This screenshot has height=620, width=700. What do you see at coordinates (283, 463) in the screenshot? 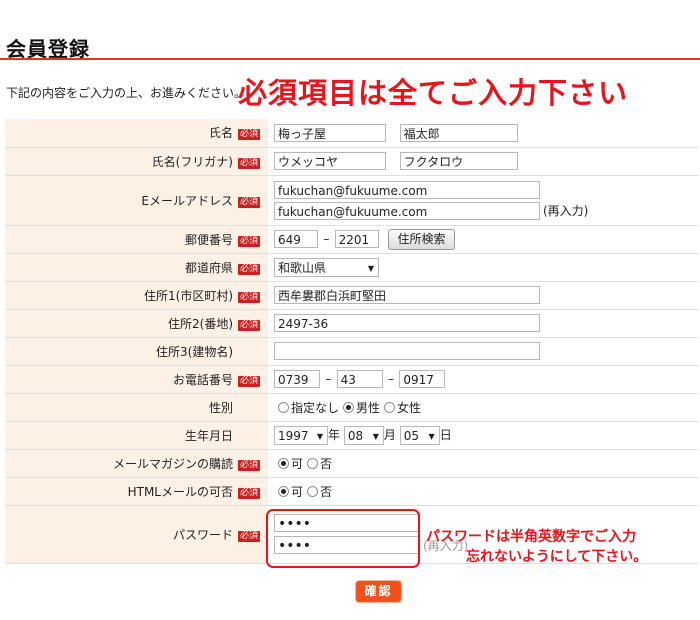
I see `newsletter-yes-radio` at bounding box center [283, 463].